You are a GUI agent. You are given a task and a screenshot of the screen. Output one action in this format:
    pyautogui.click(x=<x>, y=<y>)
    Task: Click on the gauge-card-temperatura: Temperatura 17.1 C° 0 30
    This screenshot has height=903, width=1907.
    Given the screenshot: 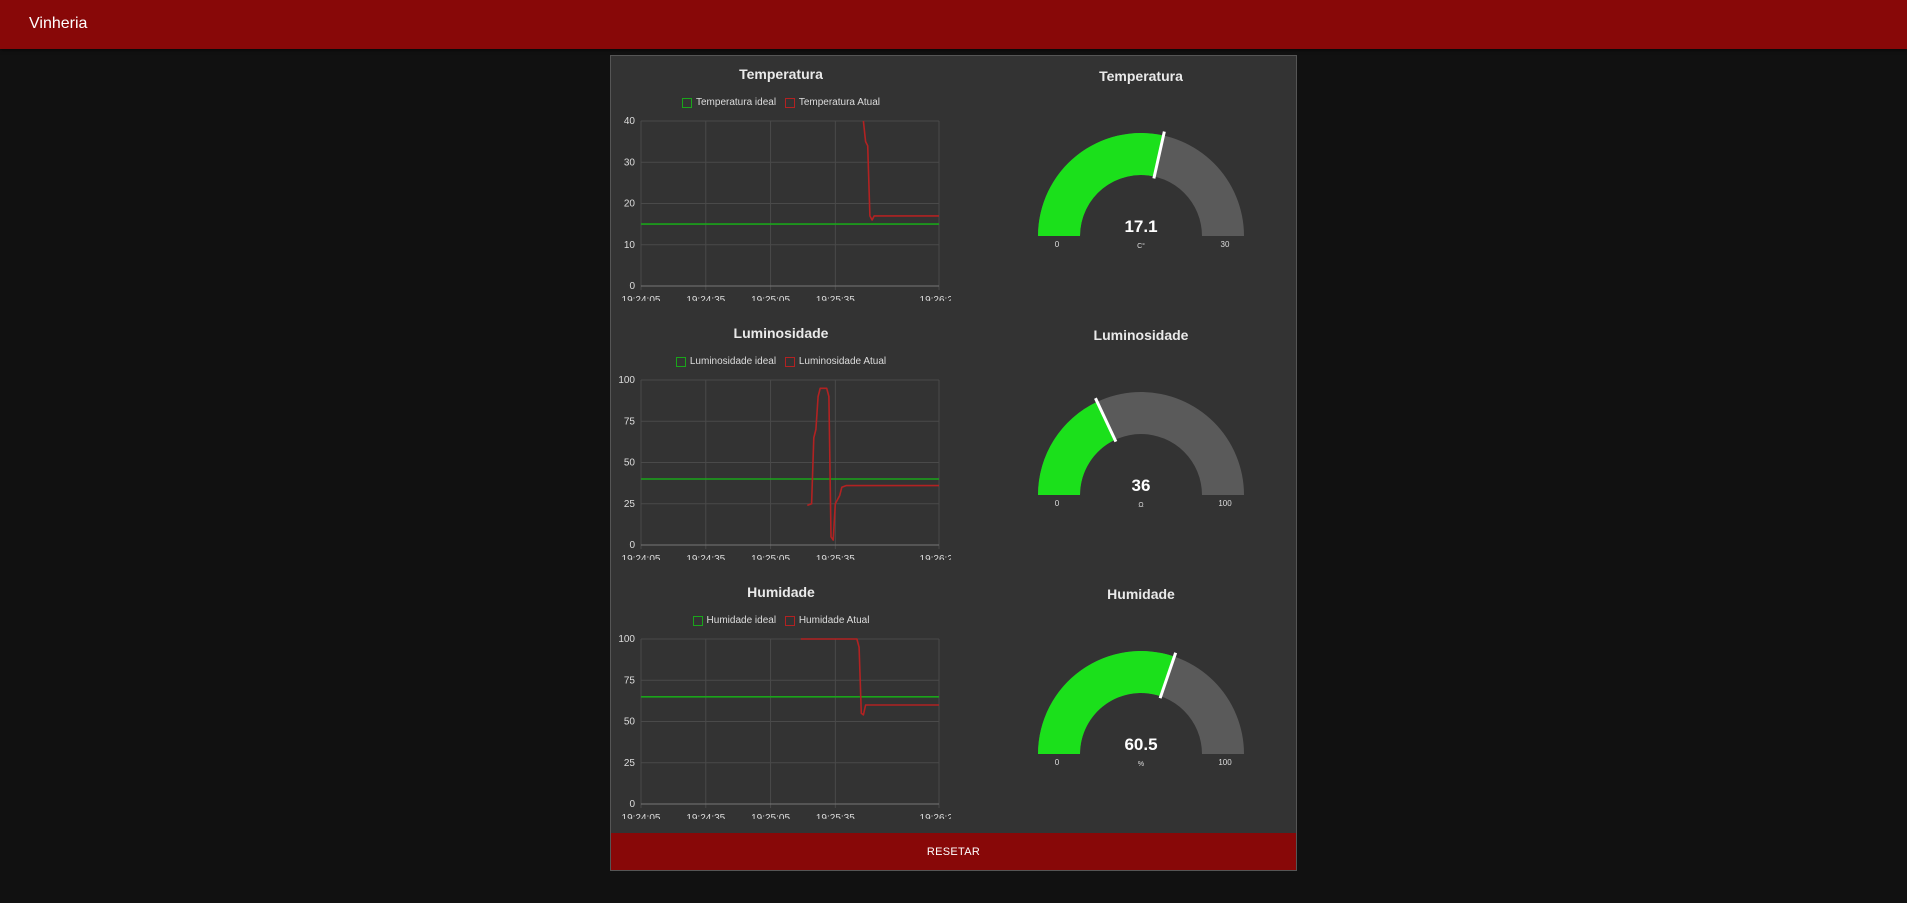 What is the action you would take?
    pyautogui.click(x=1141, y=181)
    